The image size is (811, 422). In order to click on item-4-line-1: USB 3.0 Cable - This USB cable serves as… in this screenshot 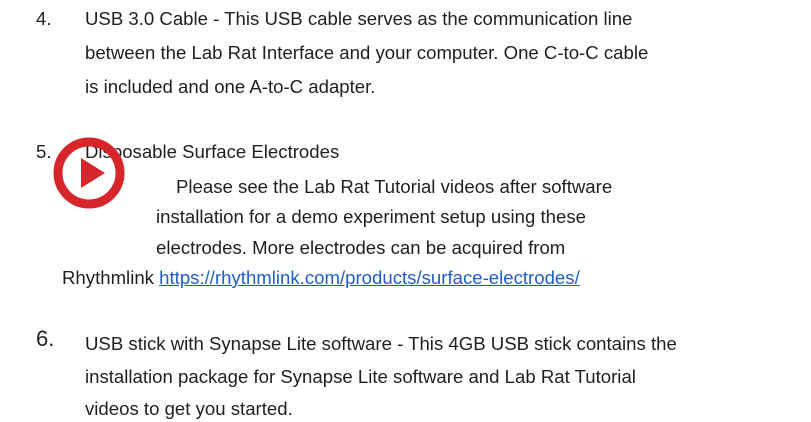, I will do `click(359, 18)`.